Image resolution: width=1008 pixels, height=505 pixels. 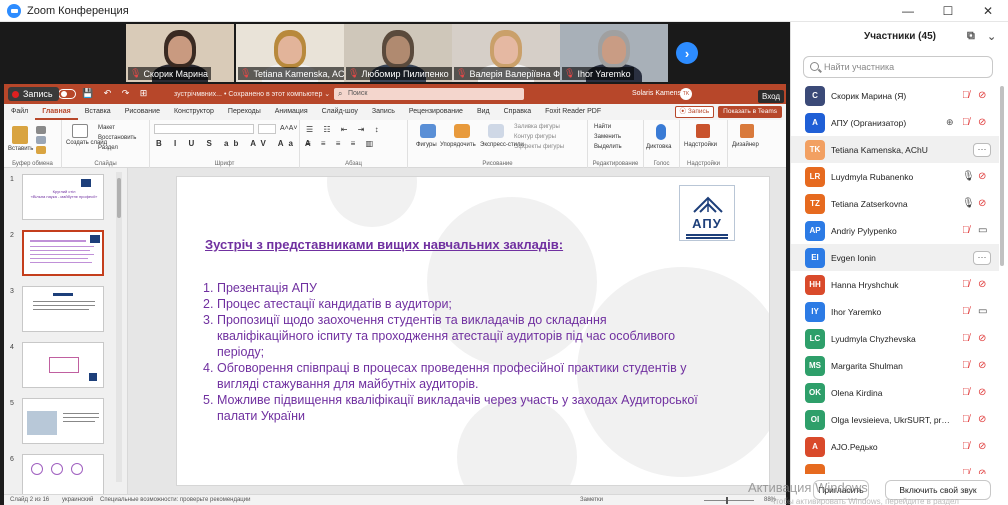 I want to click on video-thumbnail: 🎙 Скорик Марина, so click(x=180, y=53).